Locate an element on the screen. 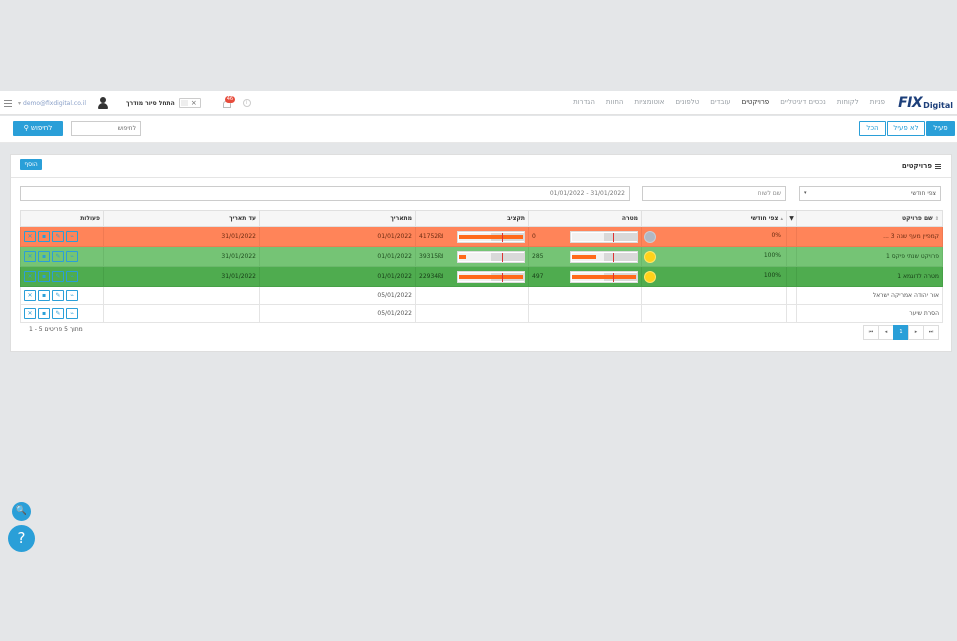  budget-bullet-target-marker is located at coordinates (502, 257).